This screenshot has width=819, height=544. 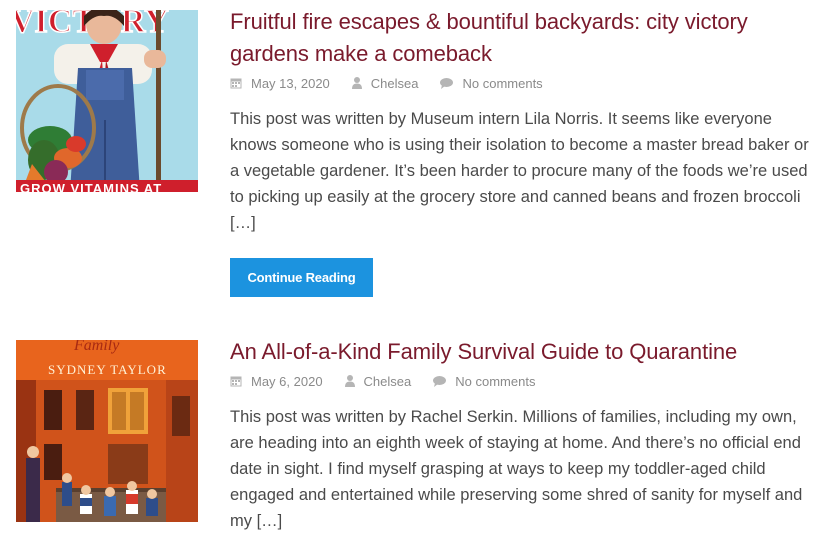 I want to click on post-date: May 13, 2020, so click(x=280, y=83).